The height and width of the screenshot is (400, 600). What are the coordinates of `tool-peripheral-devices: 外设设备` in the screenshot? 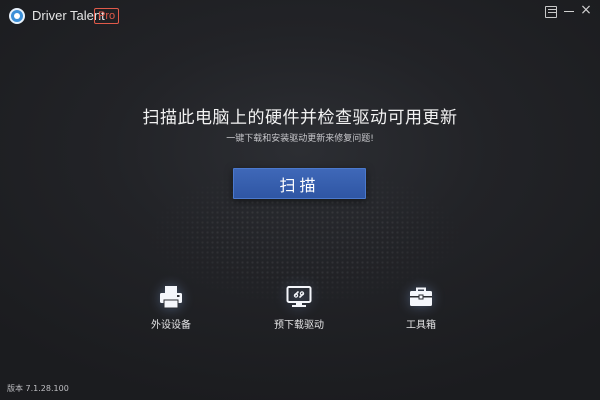 It's located at (171, 307).